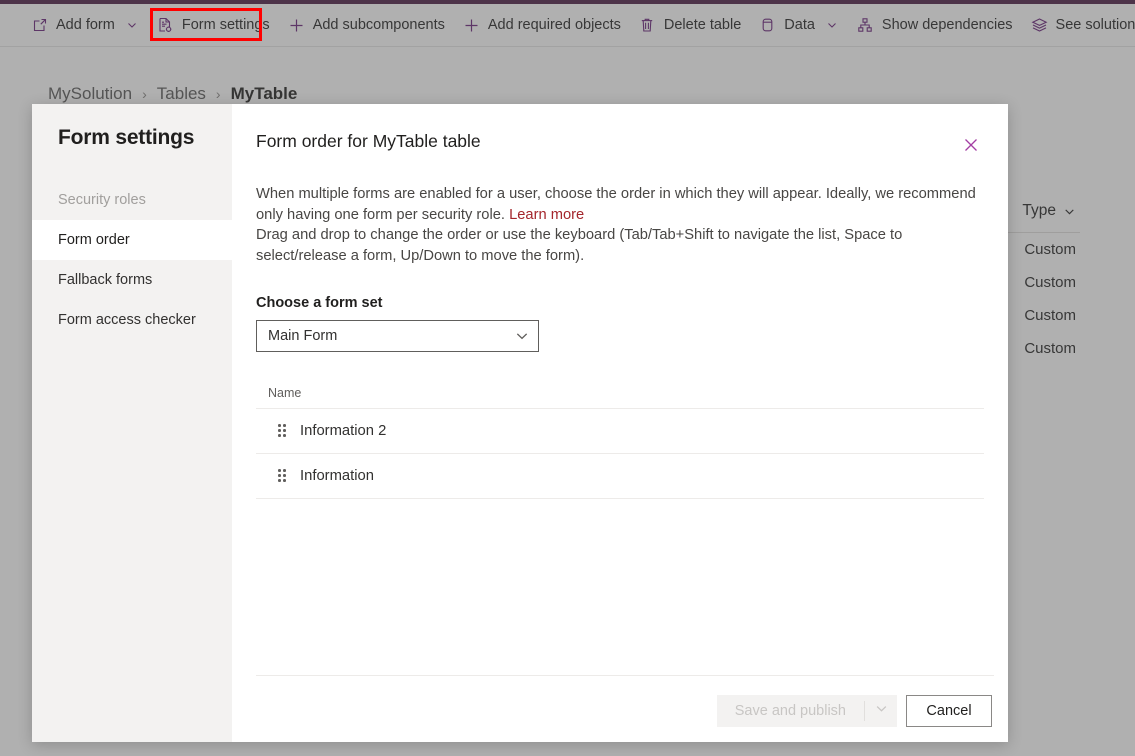 This screenshot has height=756, width=1135. I want to click on list-item-label: Information, so click(337, 476).